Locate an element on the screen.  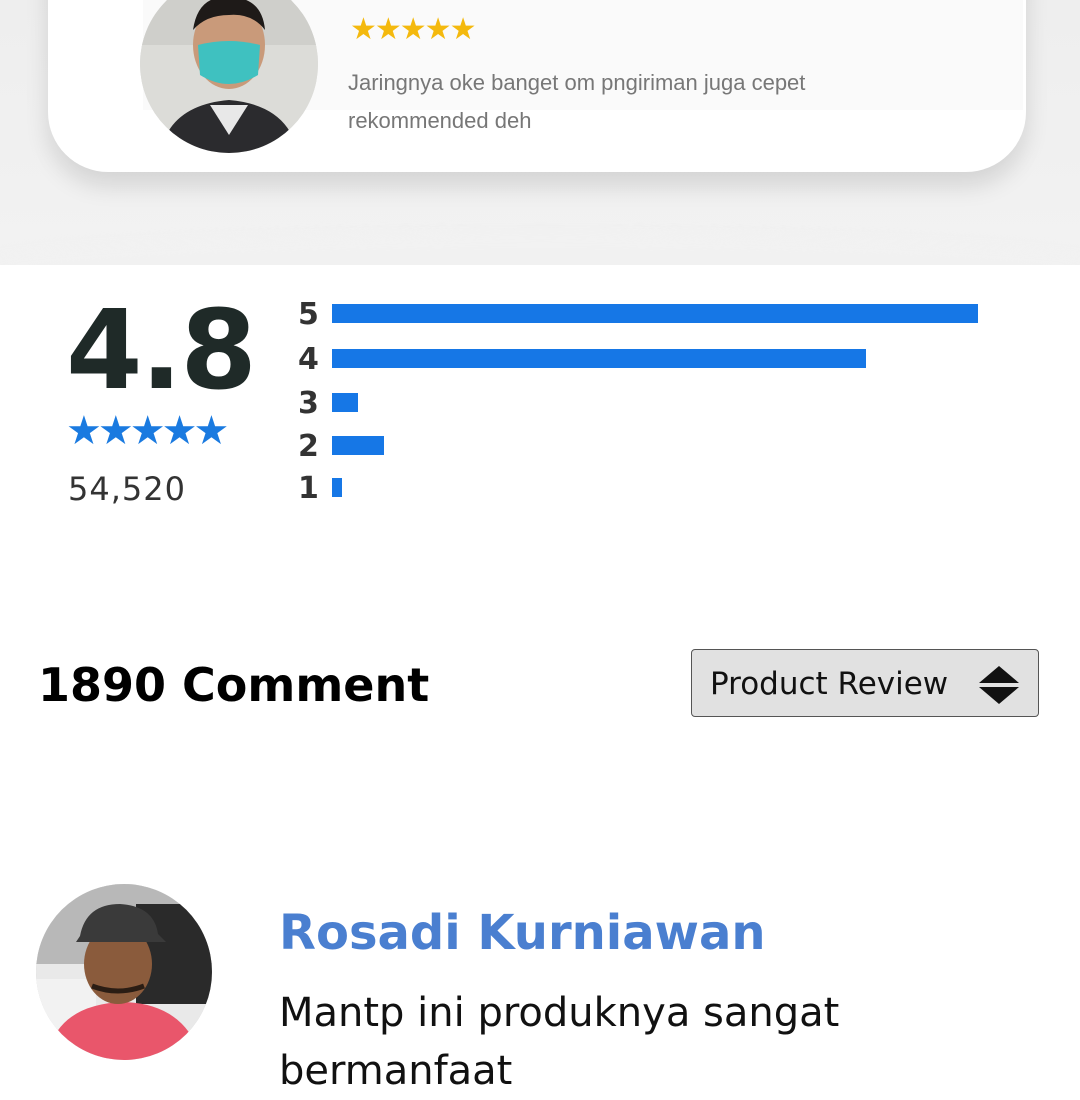
sort-arrows-icon is located at coordinates (999, 685).